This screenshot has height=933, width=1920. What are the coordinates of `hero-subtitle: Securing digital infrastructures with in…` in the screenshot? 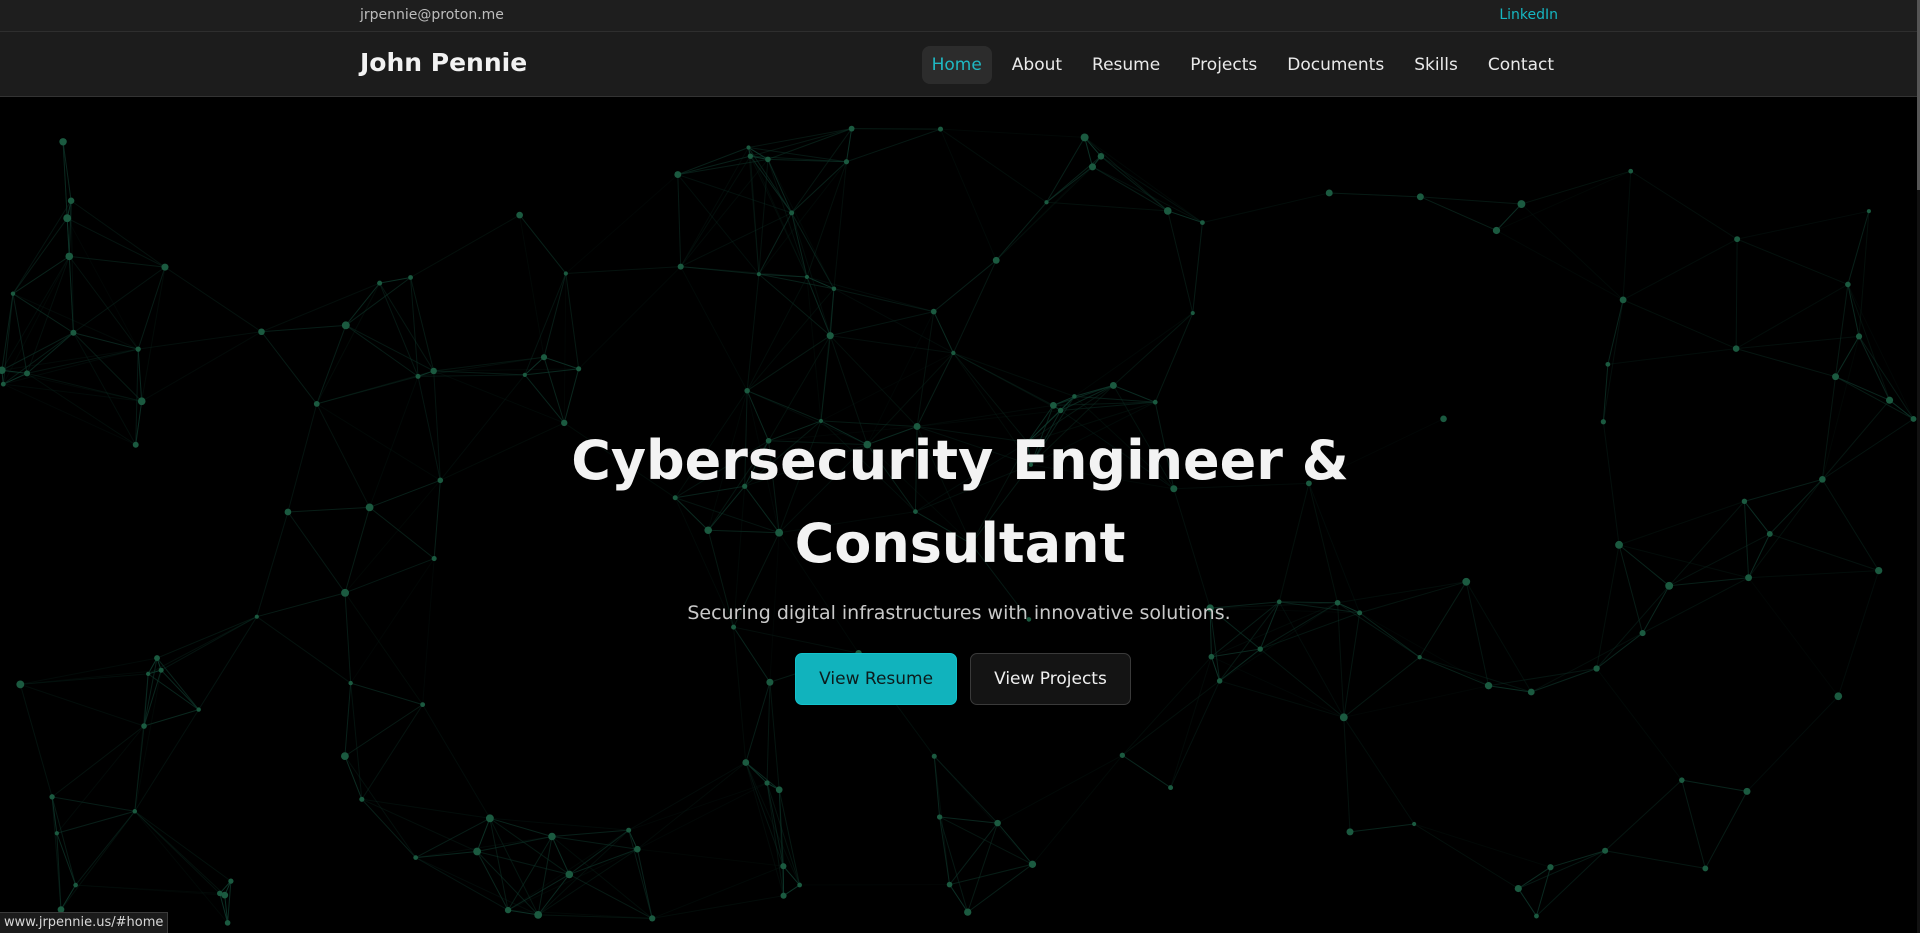 It's located at (959, 613).